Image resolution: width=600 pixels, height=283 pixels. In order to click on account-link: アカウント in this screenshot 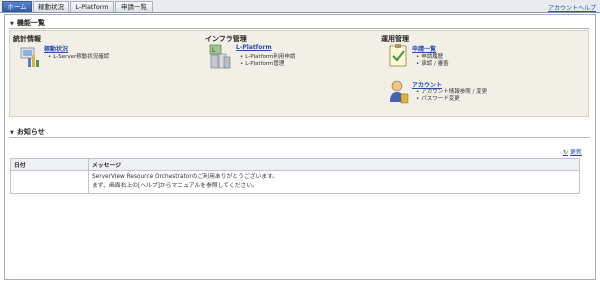, I will do `click(563, 7)`.